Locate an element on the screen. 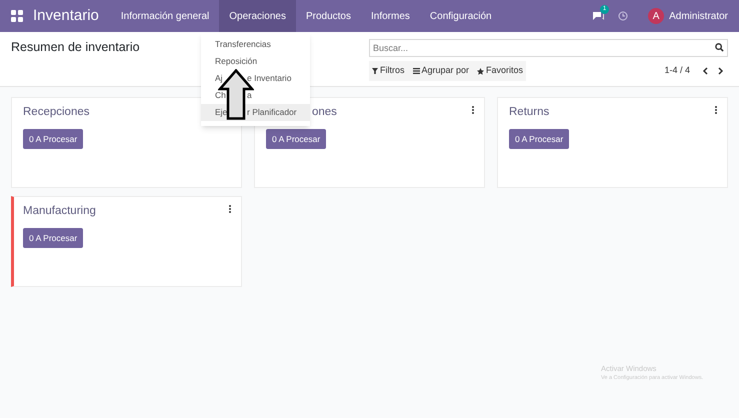 The image size is (739, 418). card-title: Recepciones is located at coordinates (56, 112).